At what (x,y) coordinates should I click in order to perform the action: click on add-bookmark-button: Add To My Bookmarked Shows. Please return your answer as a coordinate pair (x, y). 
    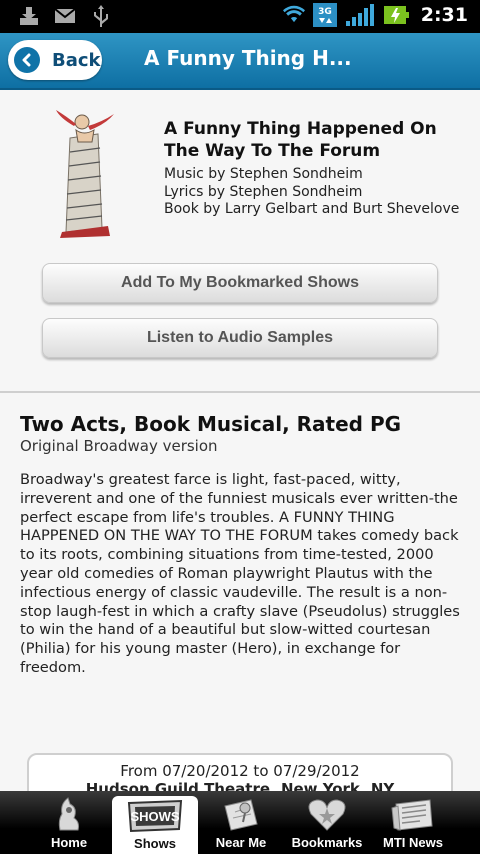
    Looking at the image, I should click on (240, 283).